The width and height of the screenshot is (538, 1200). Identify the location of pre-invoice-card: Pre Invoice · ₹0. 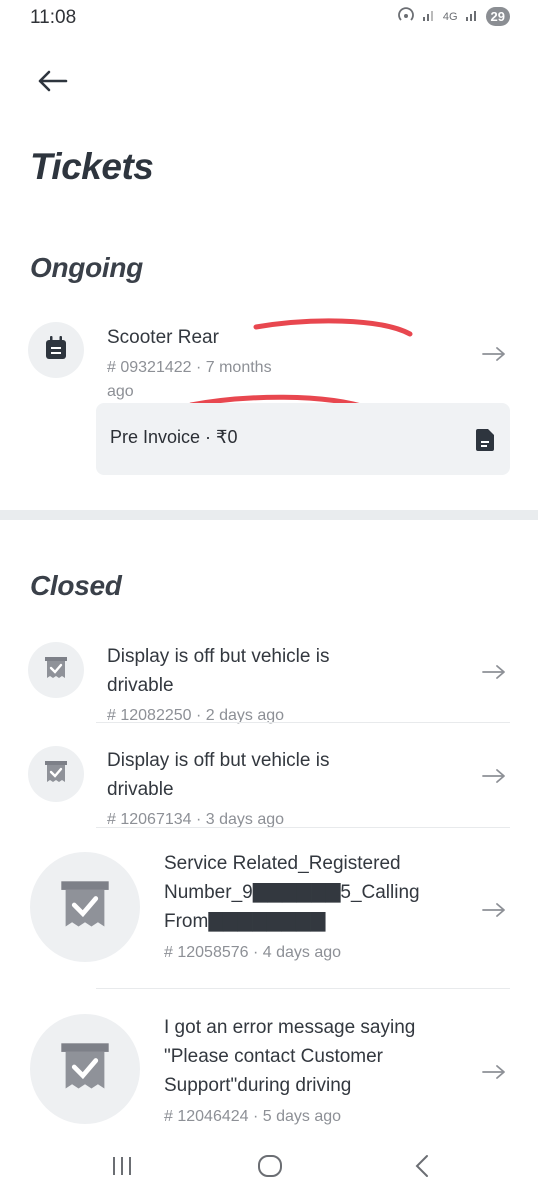
(303, 439).